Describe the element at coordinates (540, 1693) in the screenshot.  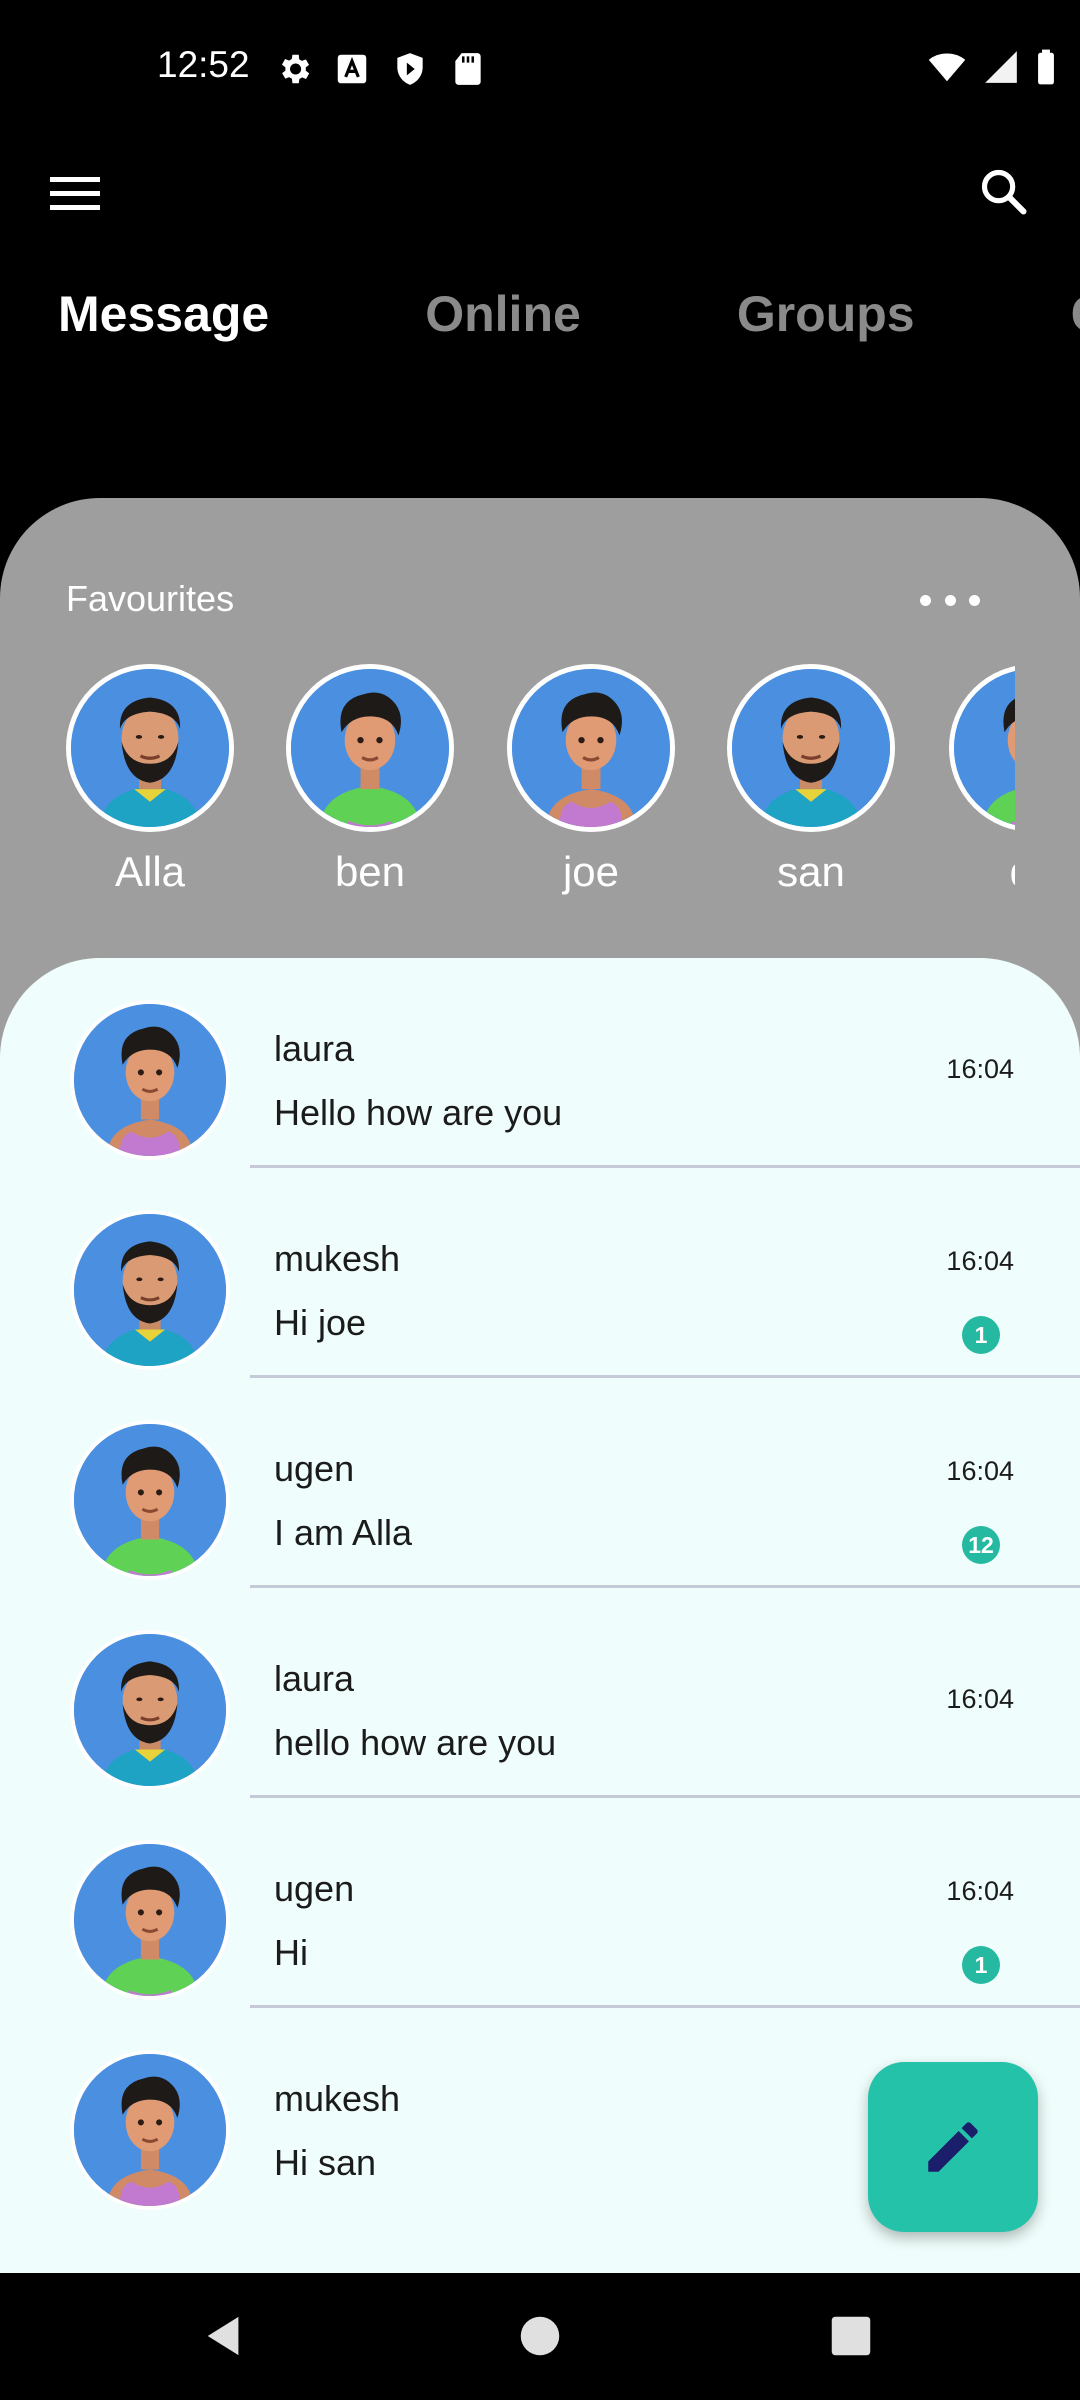
I see `chat-row: laura hello how are you 16:04` at that location.